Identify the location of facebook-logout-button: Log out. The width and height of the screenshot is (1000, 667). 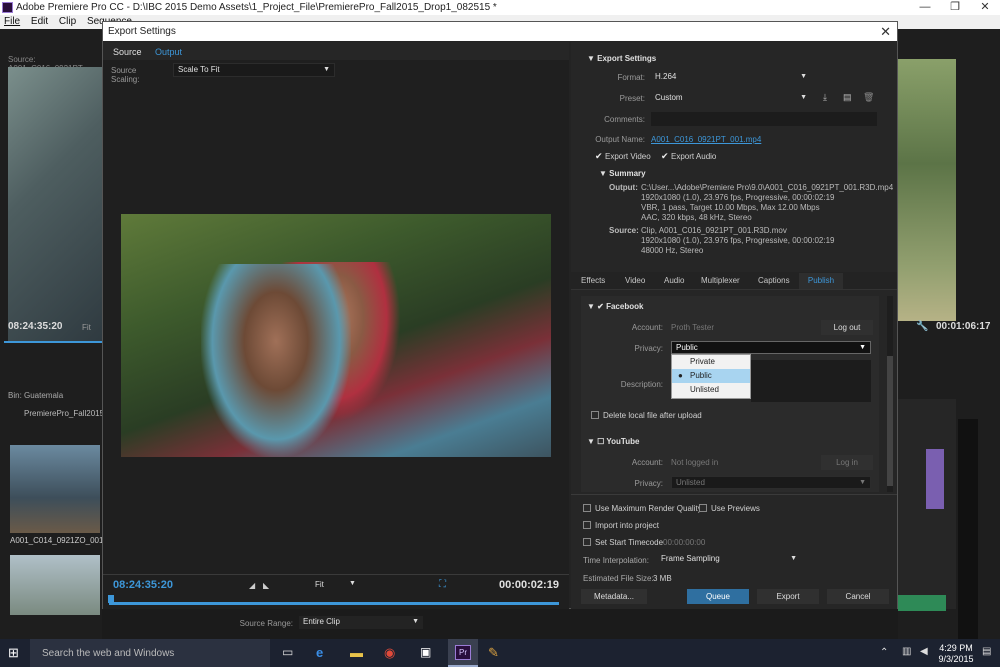
(847, 327).